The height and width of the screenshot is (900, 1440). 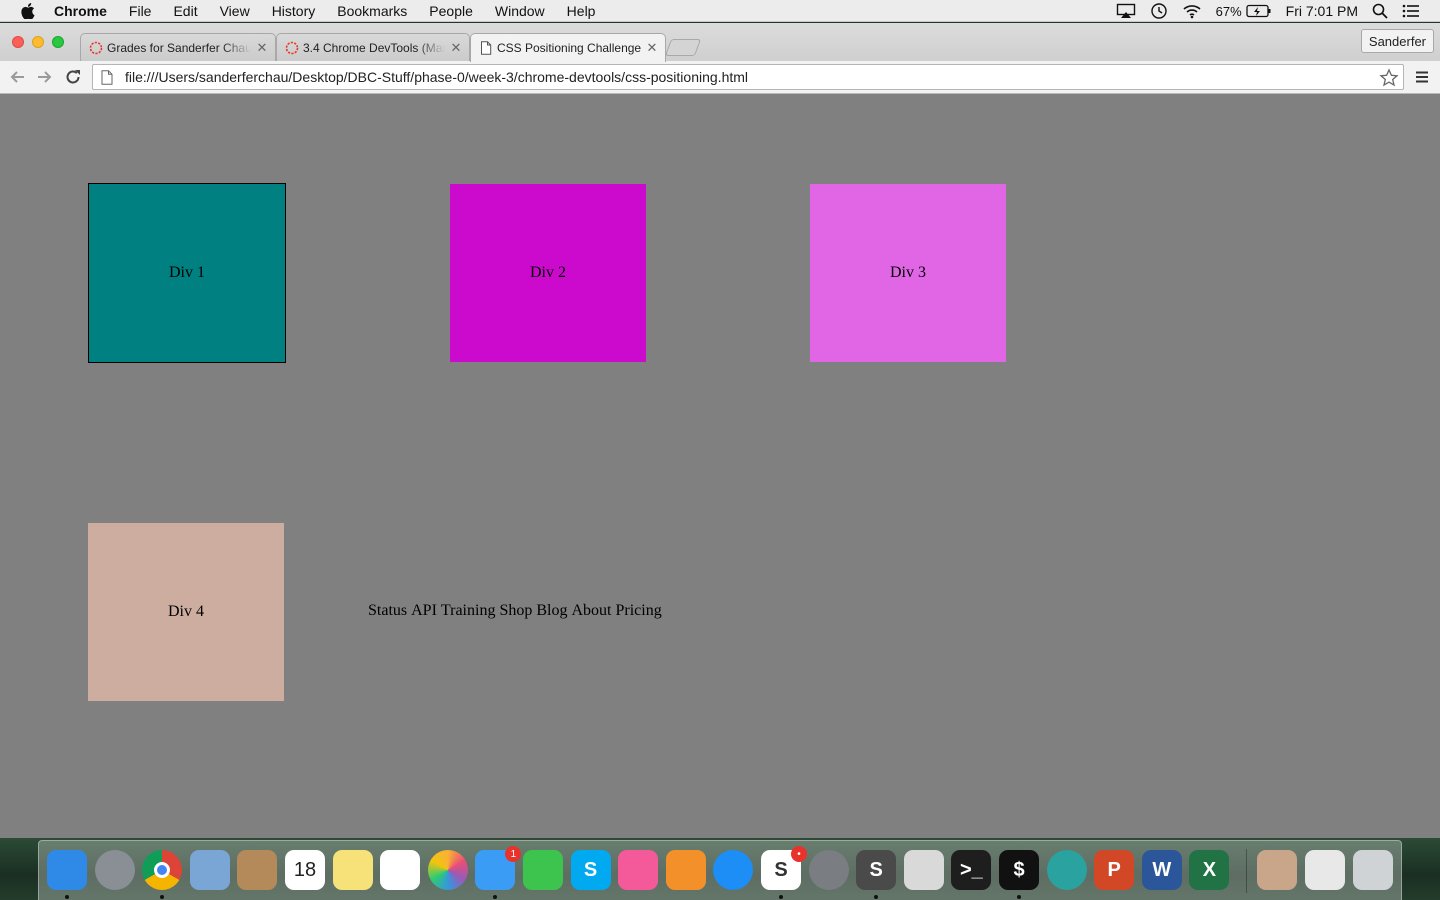 I want to click on div-2-label: Div 2, so click(x=548, y=272).